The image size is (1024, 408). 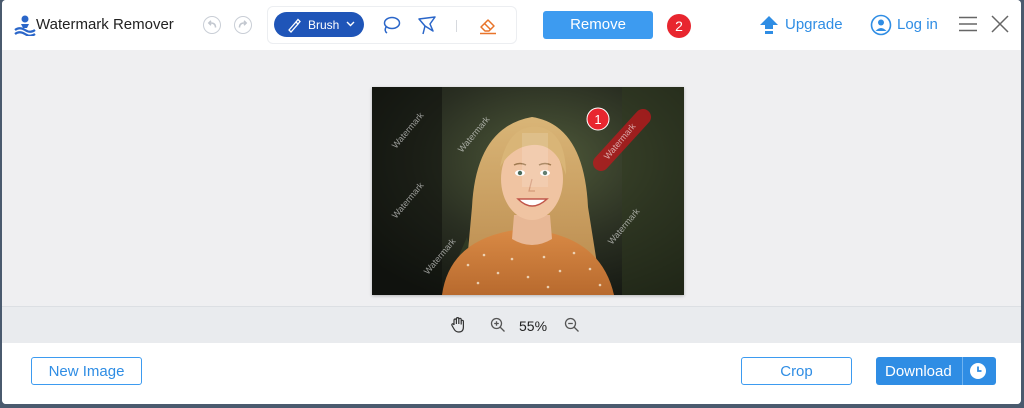 I want to click on undo-button, so click(x=212, y=25).